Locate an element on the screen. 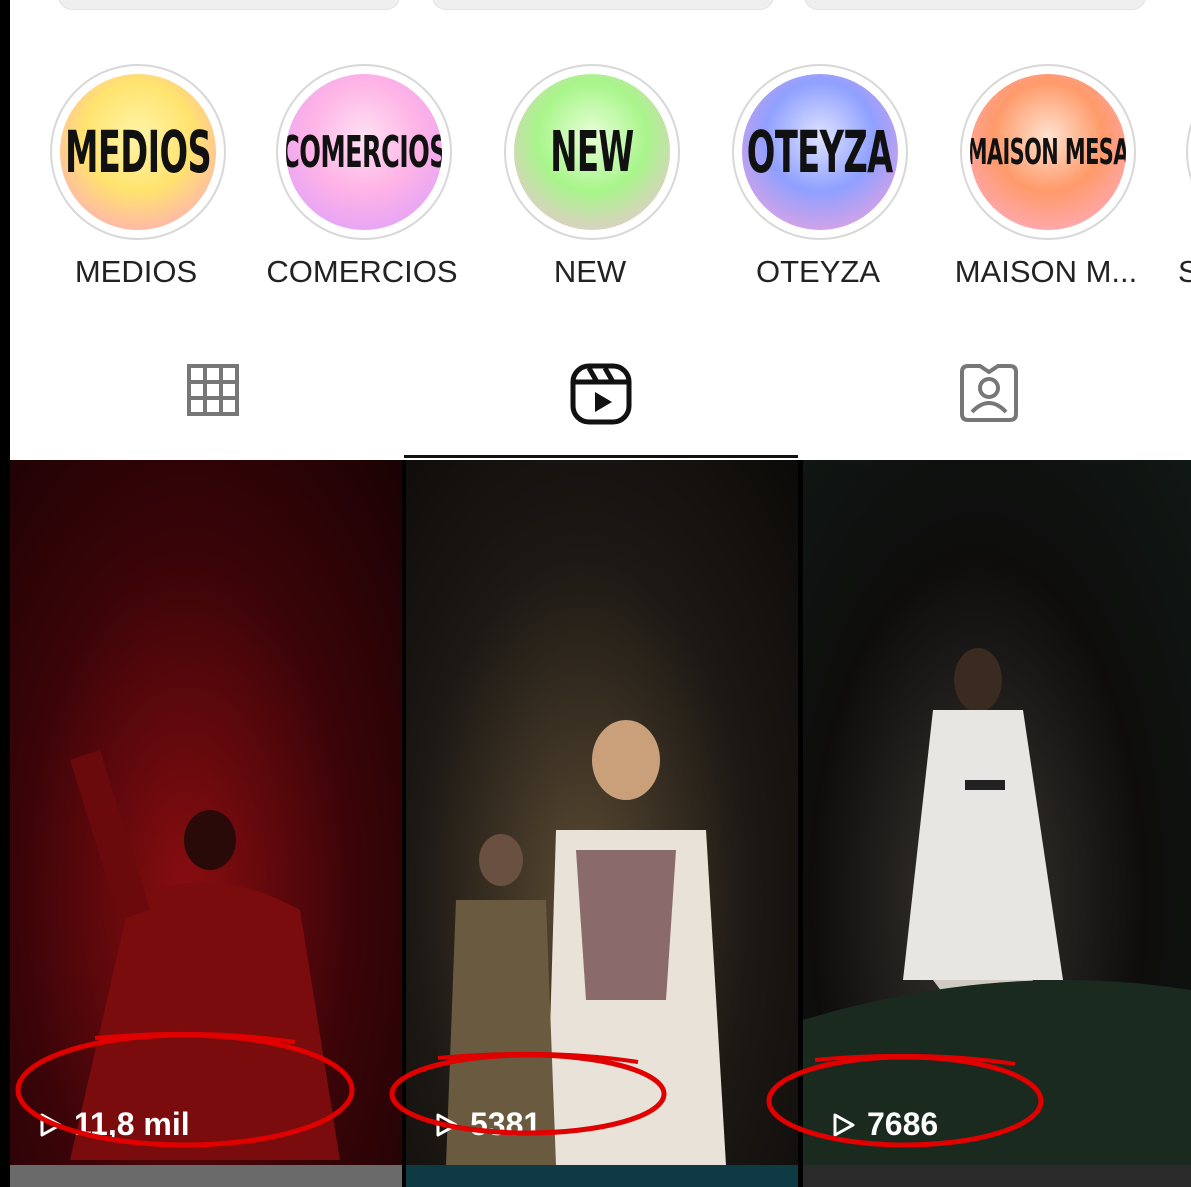  highlight-label: NEW is located at coordinates (590, 271).